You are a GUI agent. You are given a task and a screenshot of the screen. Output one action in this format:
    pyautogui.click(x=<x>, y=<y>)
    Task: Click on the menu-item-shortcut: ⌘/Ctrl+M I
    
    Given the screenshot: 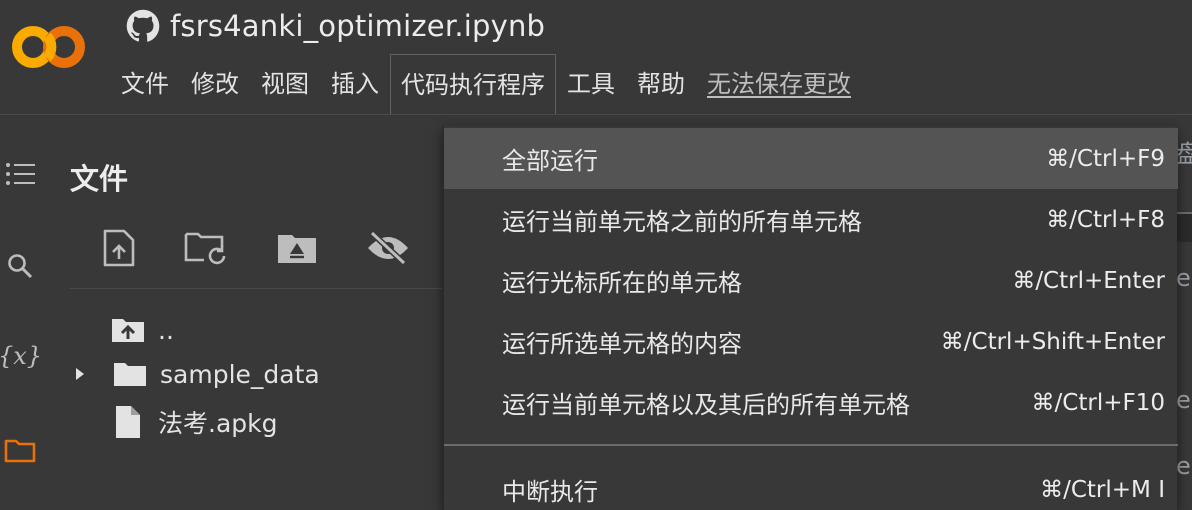 What is the action you would take?
    pyautogui.click(x=1102, y=489)
    